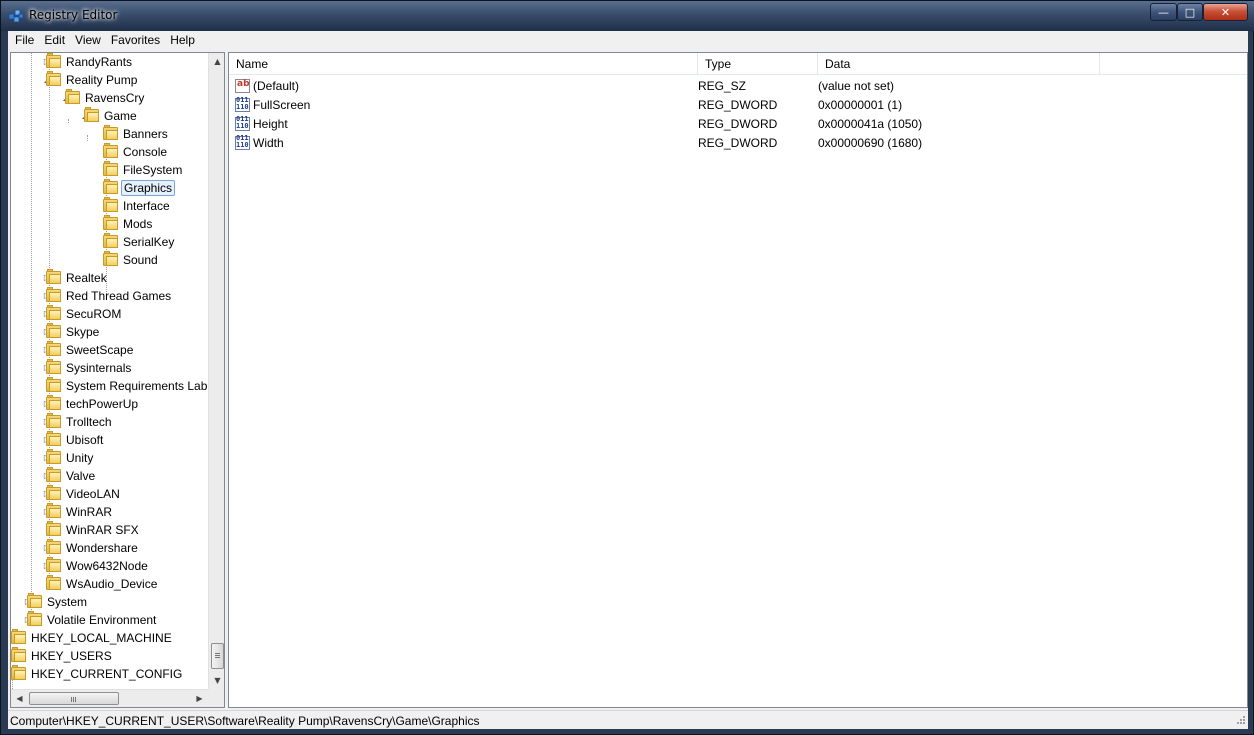 This screenshot has width=1254, height=735. What do you see at coordinates (216, 61) in the screenshot?
I see `scroll-up-arrow-icon: ▲` at bounding box center [216, 61].